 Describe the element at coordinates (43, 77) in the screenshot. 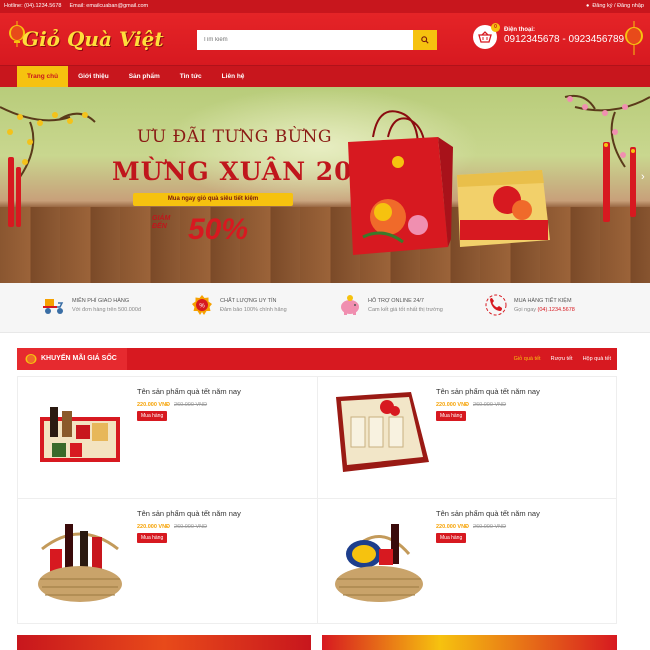

I see `nav-item-home: Trang chủ` at that location.